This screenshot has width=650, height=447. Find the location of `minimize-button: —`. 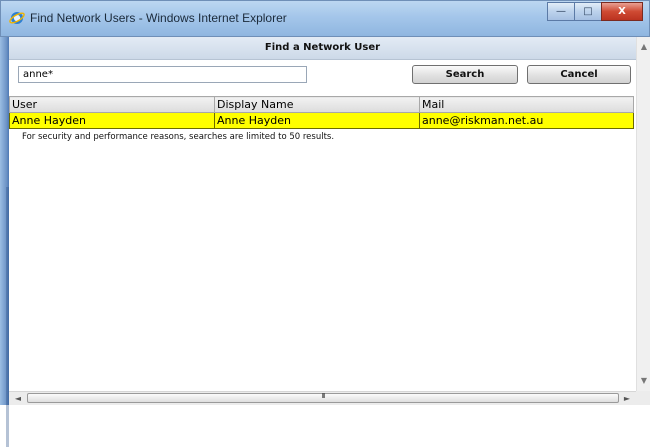

minimize-button: — is located at coordinates (561, 11).